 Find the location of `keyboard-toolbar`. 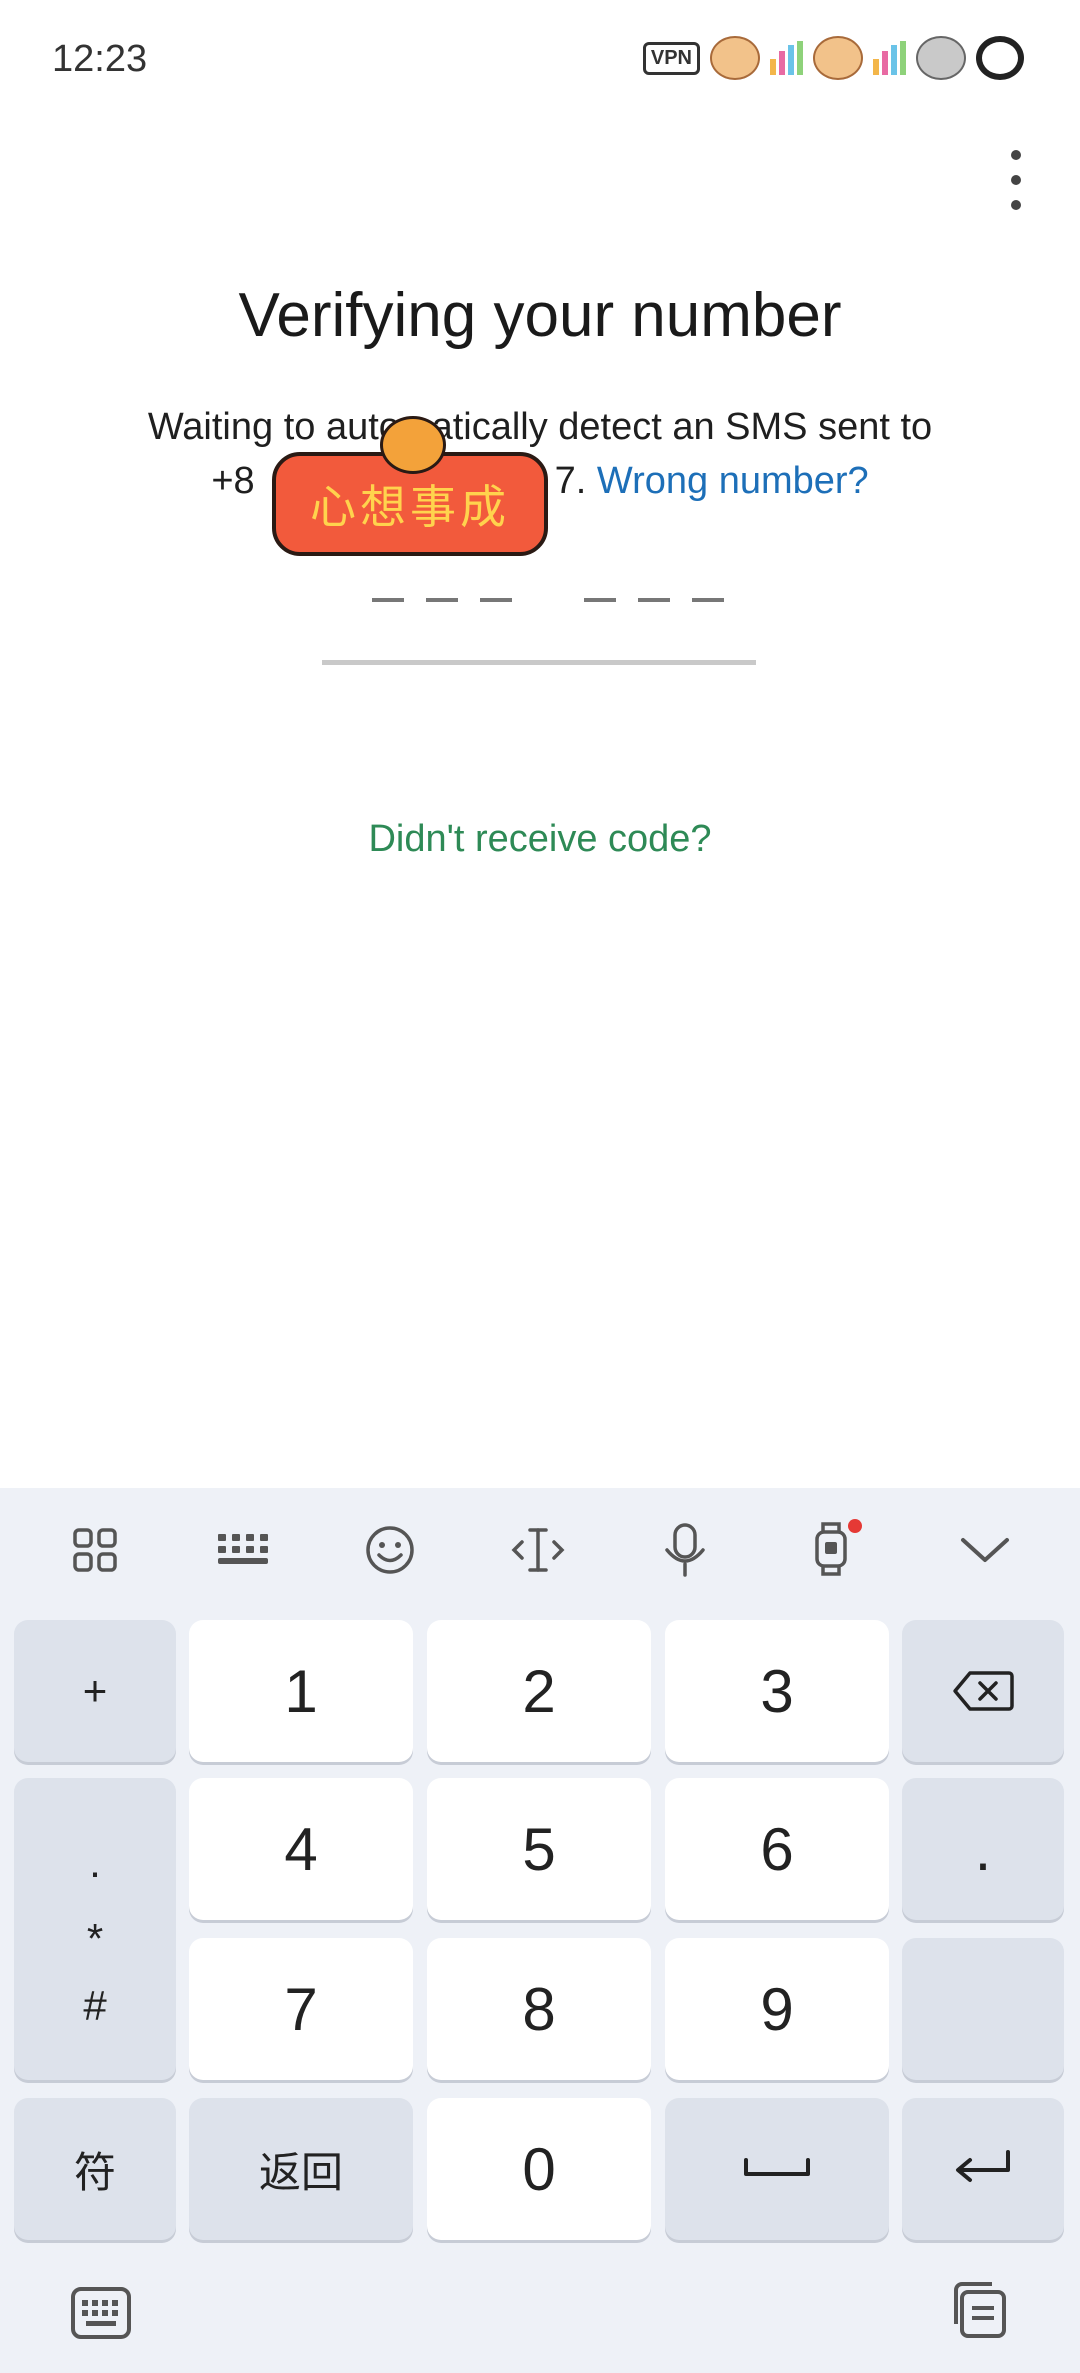

keyboard-toolbar is located at coordinates (540, 1550).